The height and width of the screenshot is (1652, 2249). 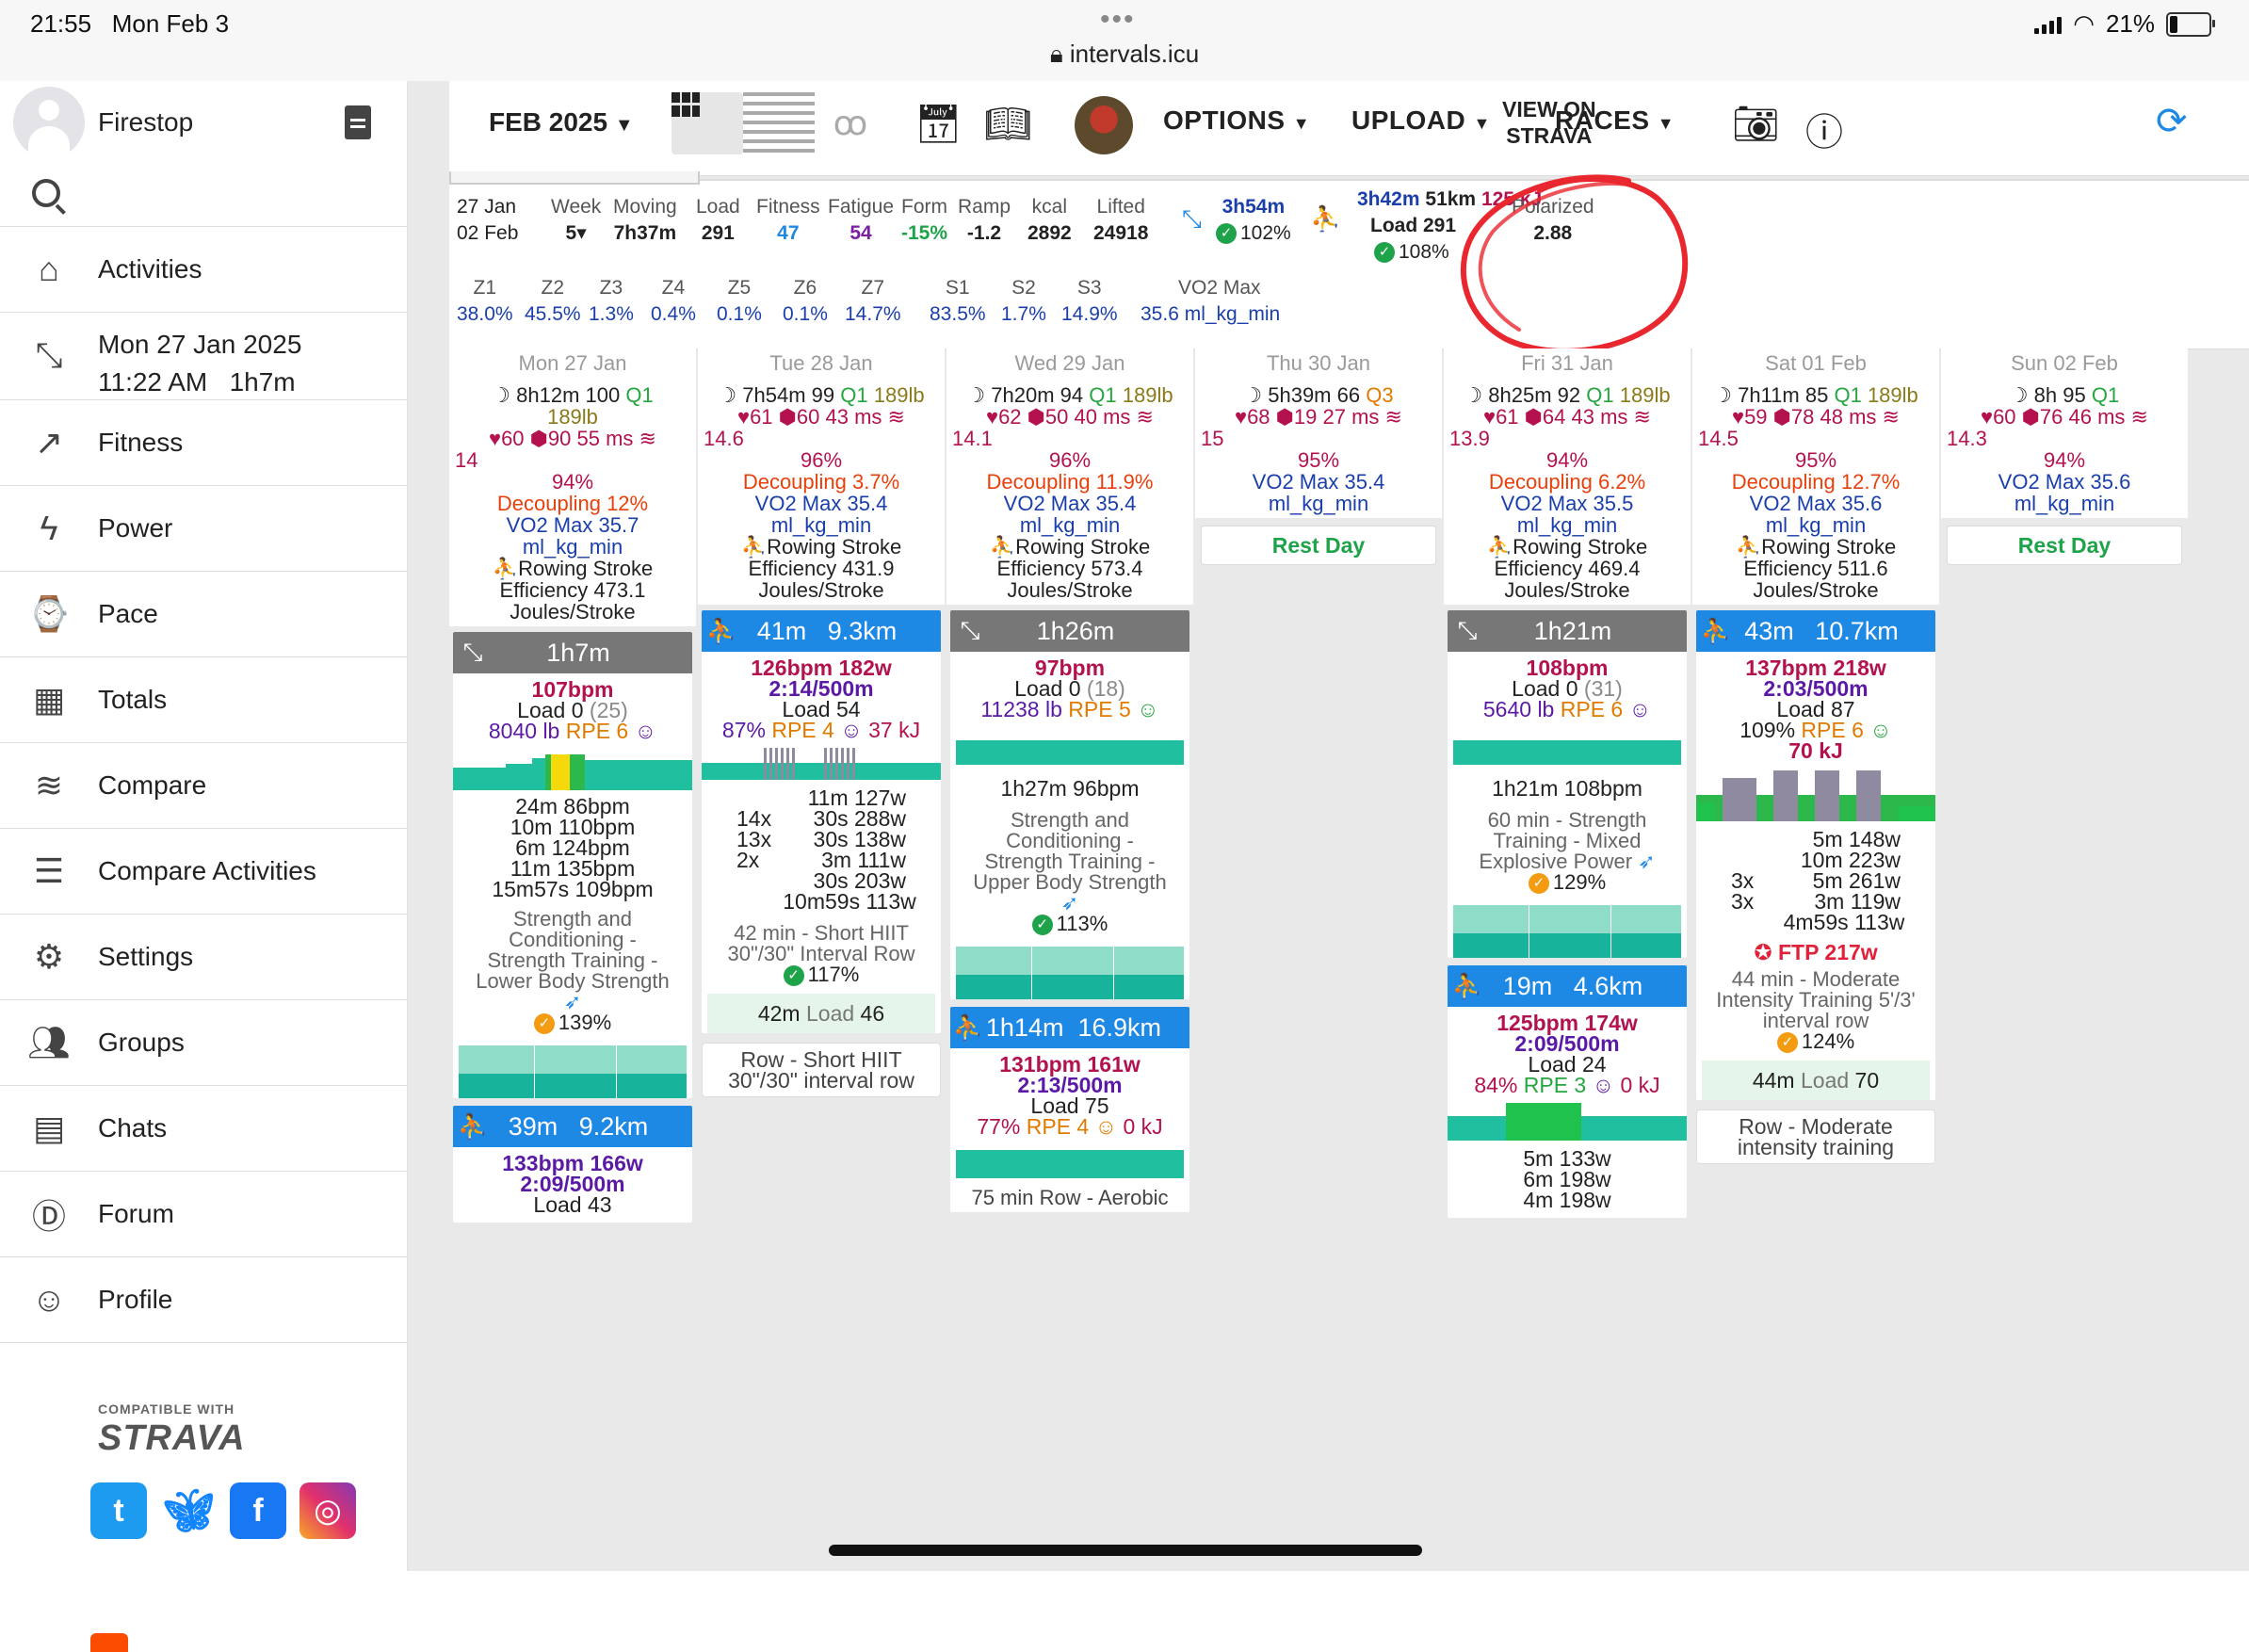 I want to click on home-indicator, so click(x=1125, y=1550).